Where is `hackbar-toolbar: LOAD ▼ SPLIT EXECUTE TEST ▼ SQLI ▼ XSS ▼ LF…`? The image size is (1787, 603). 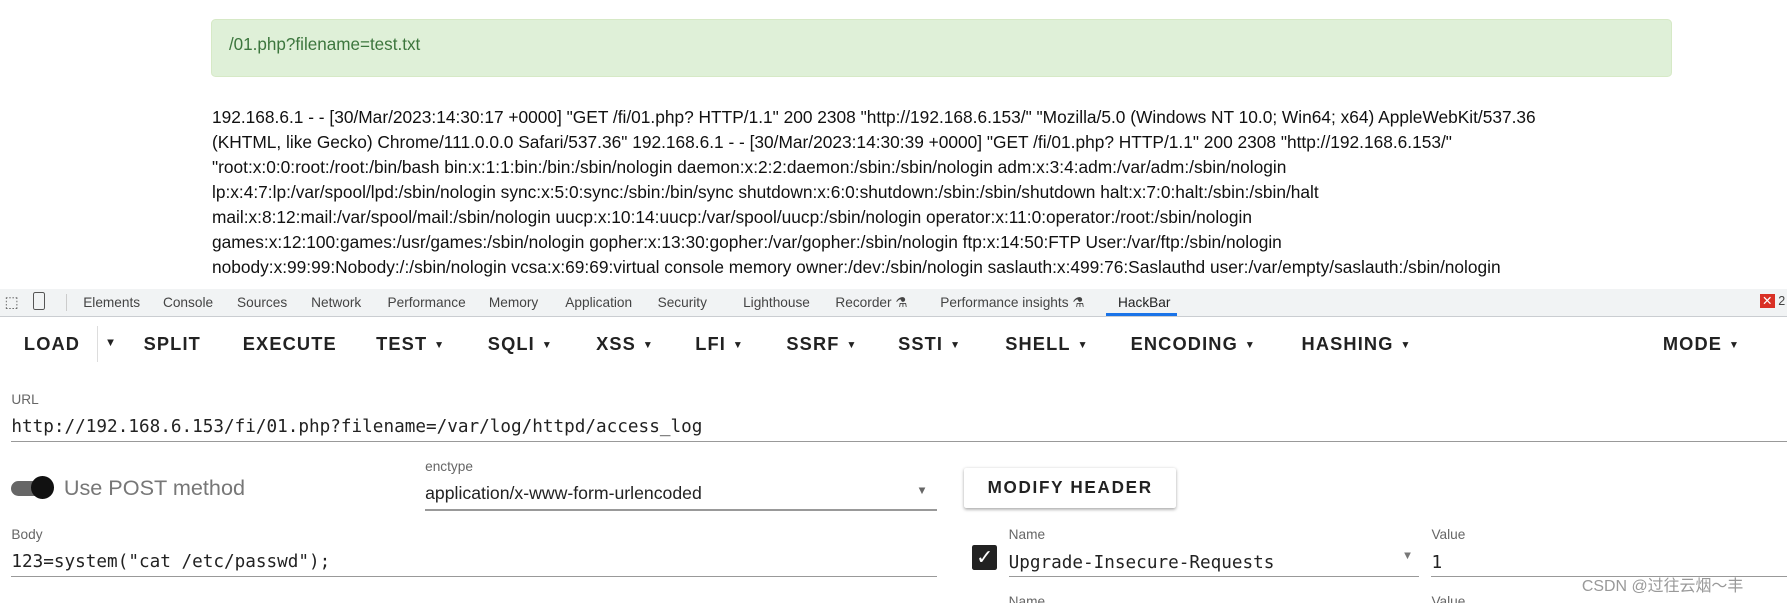
hackbar-toolbar: LOAD ▼ SPLIT EXECUTE TEST ▼ SQLI ▼ XSS ▼ LF… is located at coordinates (893, 344).